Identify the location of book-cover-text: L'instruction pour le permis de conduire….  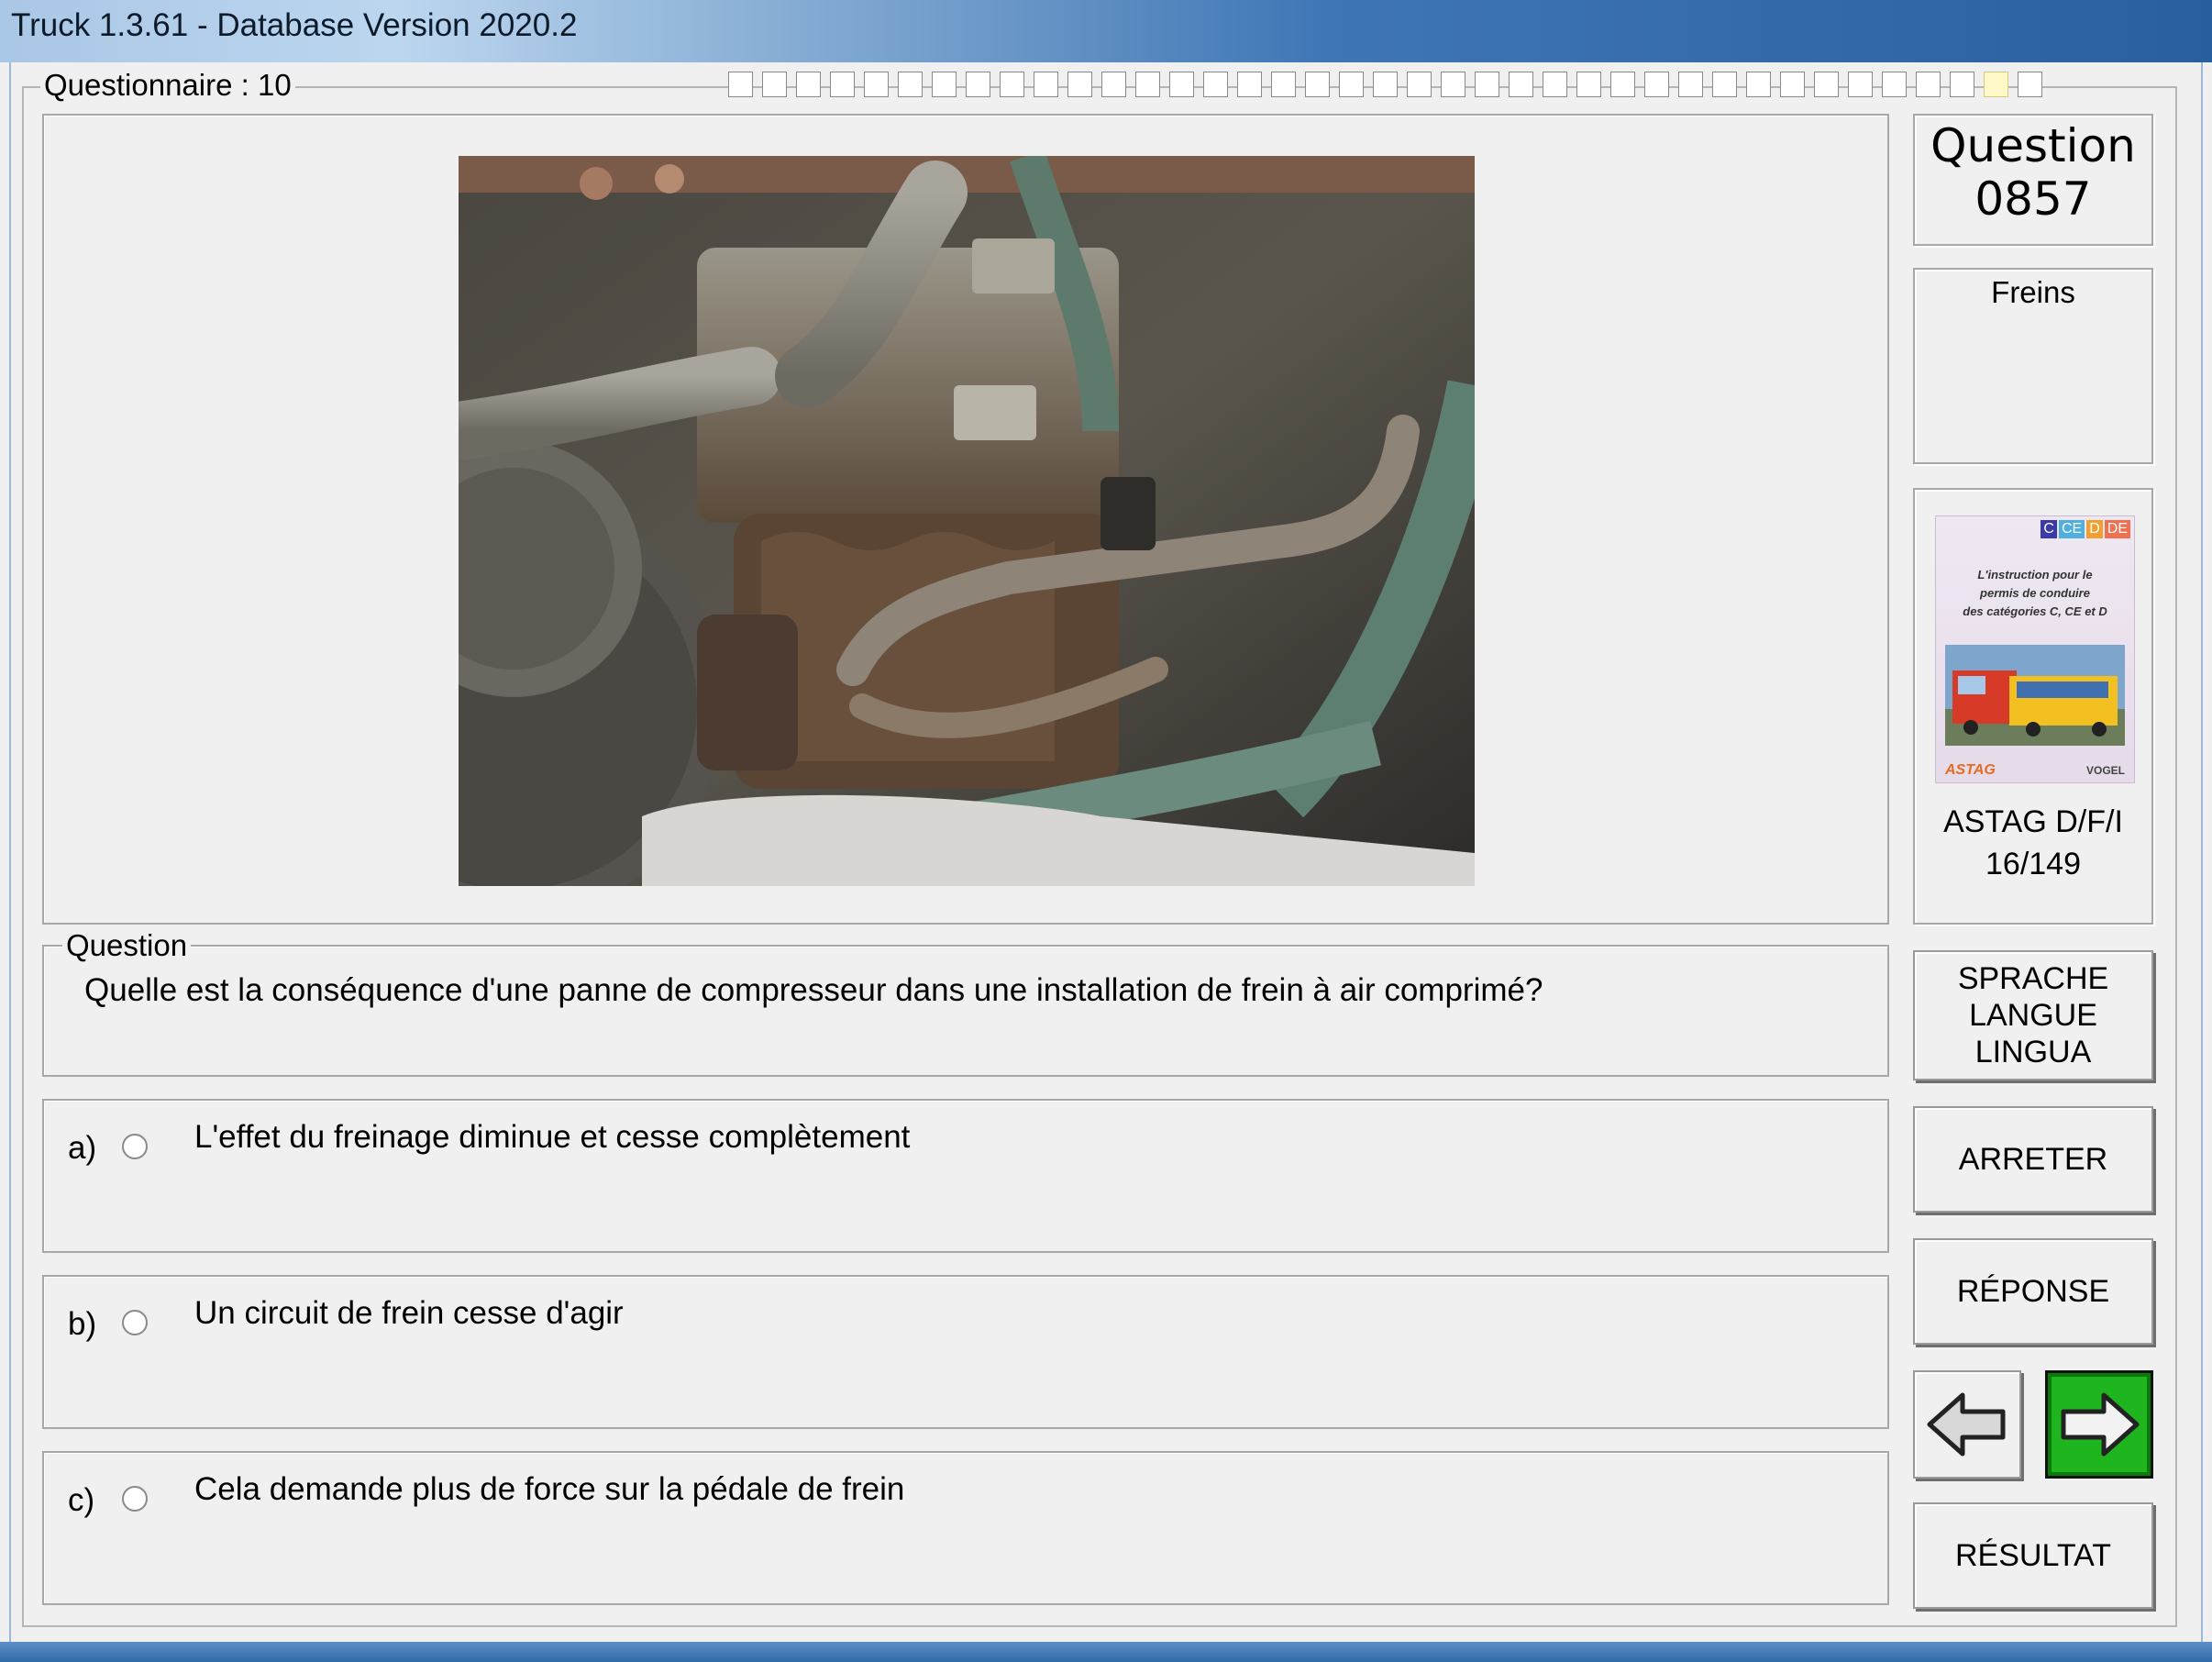
(2035, 593).